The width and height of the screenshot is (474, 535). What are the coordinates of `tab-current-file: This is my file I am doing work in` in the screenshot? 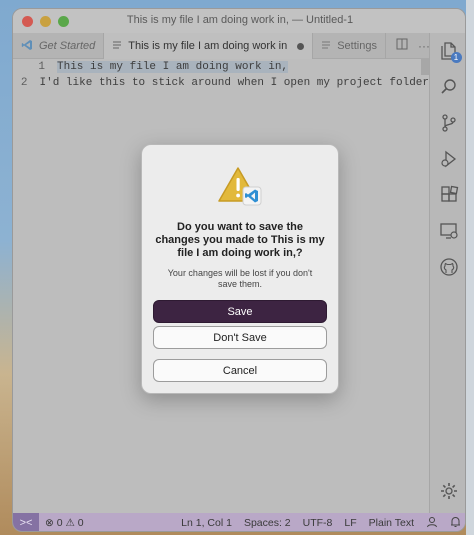 It's located at (209, 46).